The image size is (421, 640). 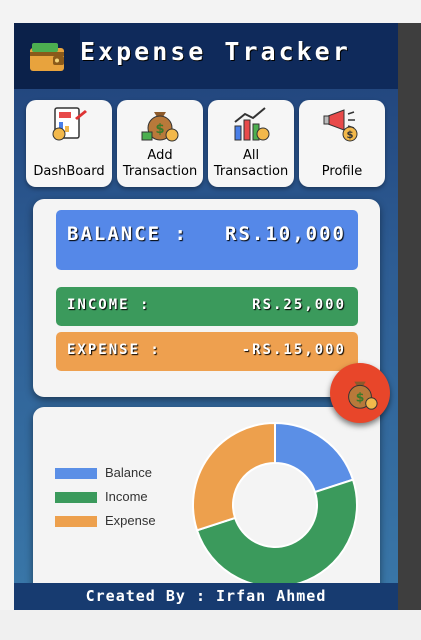 I want to click on nav-all-transaction-button: All Transaction, so click(x=251, y=143).